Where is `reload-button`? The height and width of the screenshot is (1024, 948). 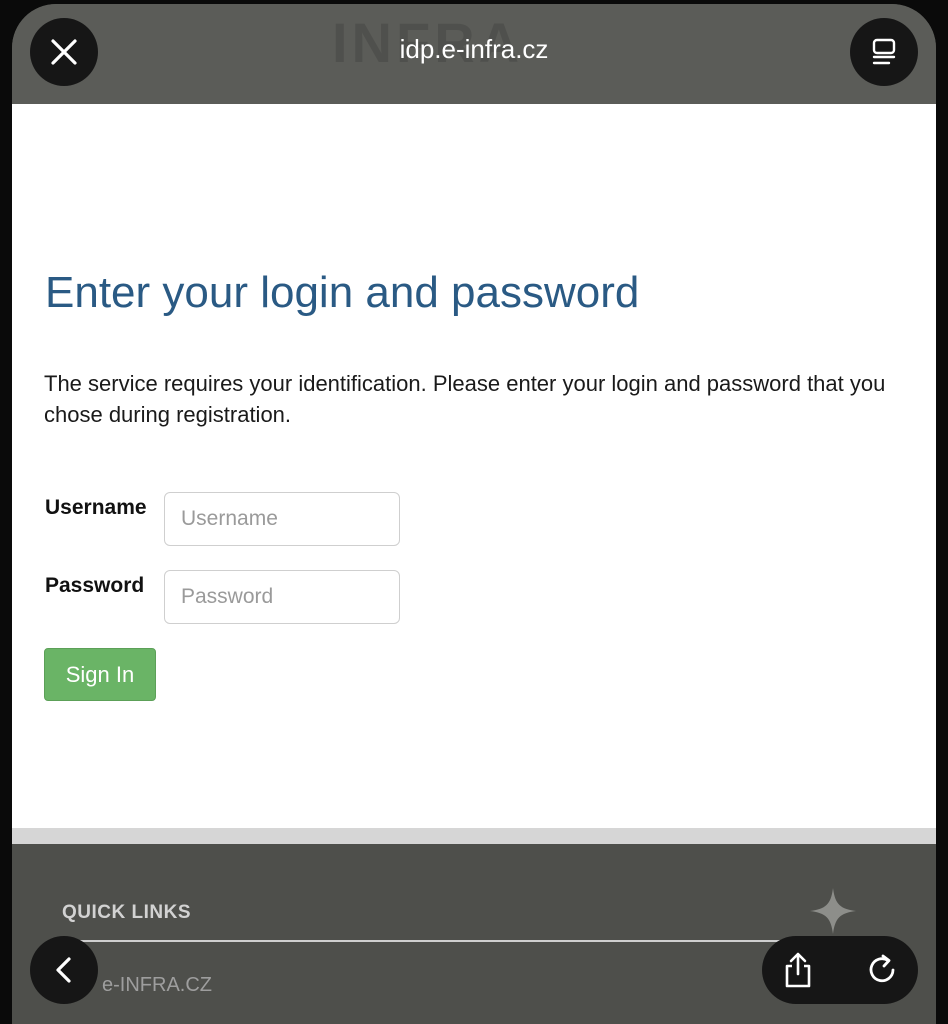 reload-button is located at coordinates (882, 970).